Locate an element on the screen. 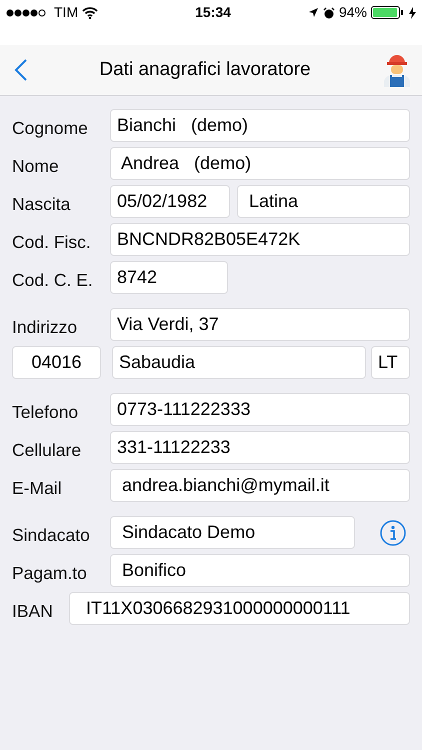  input-field: 331-11122233 is located at coordinates (260, 447).